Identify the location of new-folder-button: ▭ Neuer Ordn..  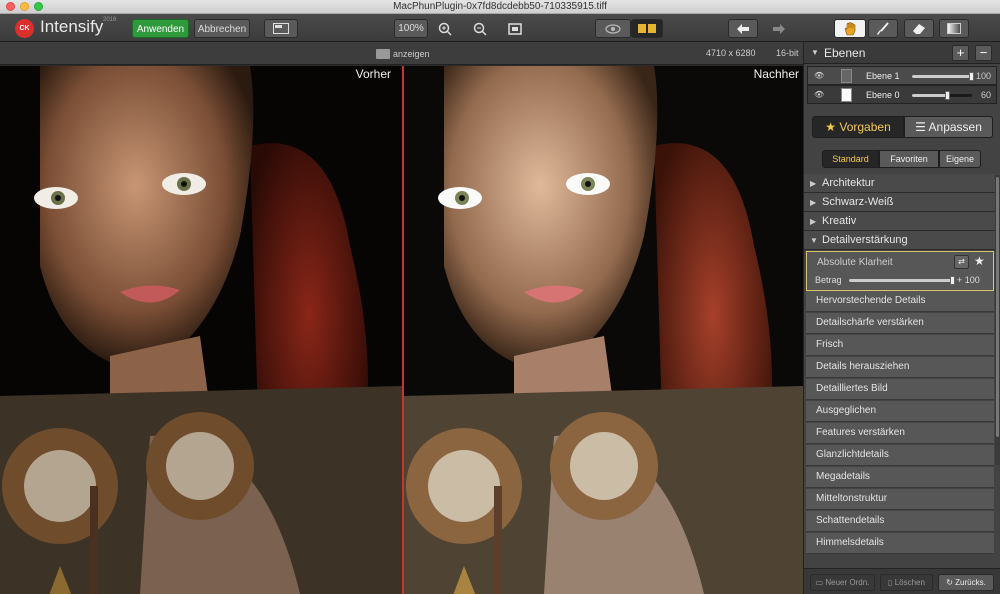
(842, 582).